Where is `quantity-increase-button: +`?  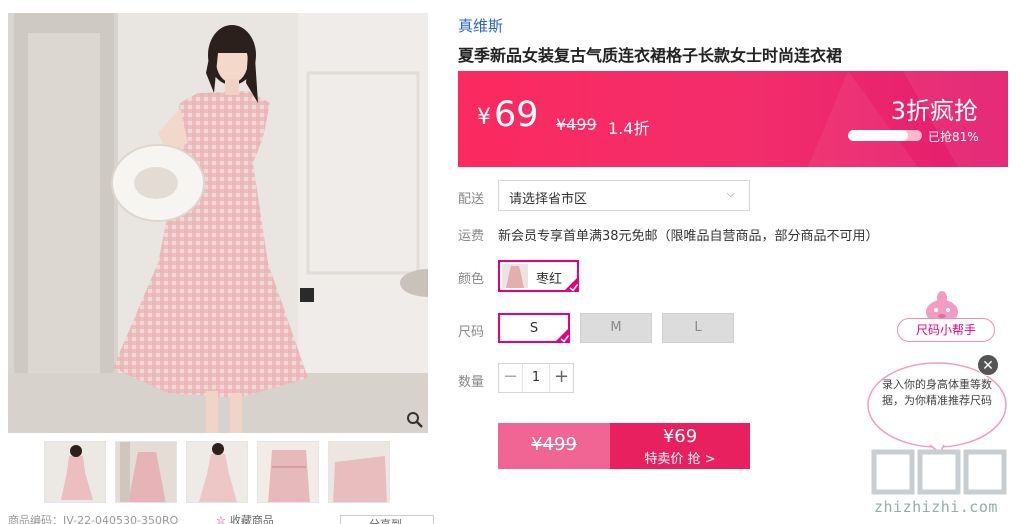 quantity-increase-button: + is located at coordinates (561, 378).